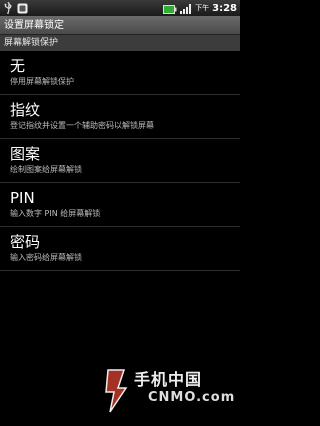 This screenshot has height=426, width=320. What do you see at coordinates (120, 8) in the screenshot?
I see `status-bar: 下午 3:28` at bounding box center [120, 8].